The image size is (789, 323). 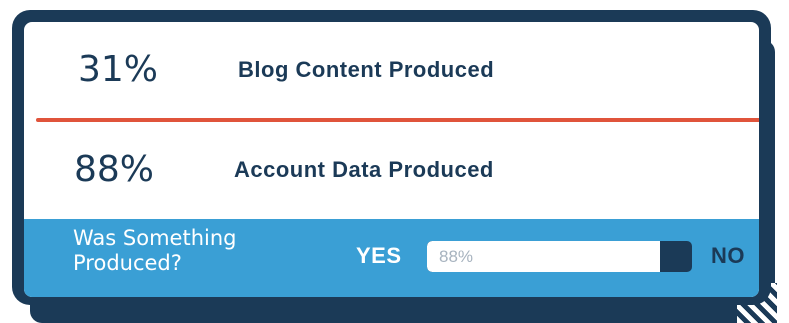 I want to click on poll-question: Was Something Produced?, so click(x=155, y=250).